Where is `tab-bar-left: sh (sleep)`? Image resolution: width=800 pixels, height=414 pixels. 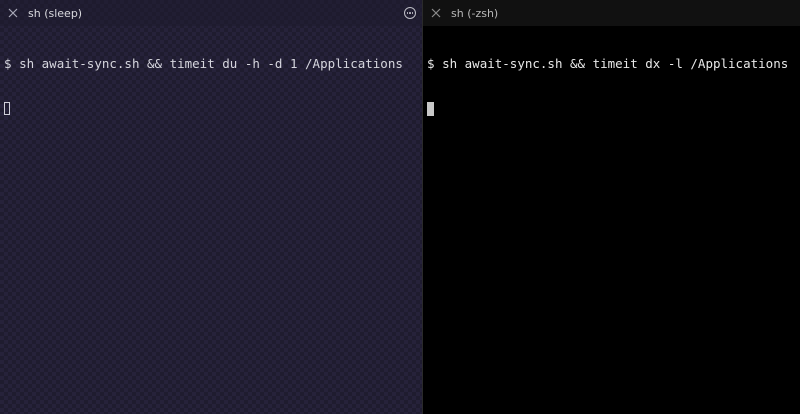
tab-bar-left: sh (sleep) is located at coordinates (211, 13).